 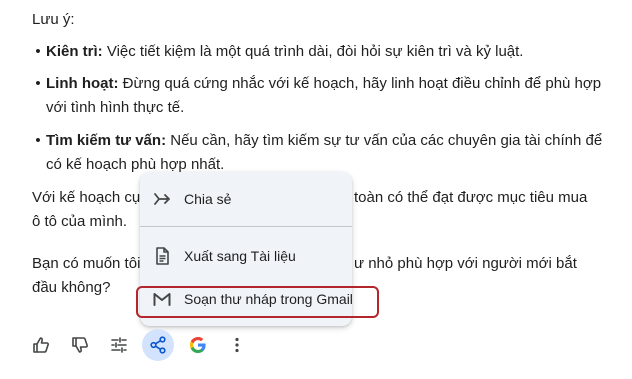 I want to click on paragraph-2-line-2: đầu không?, so click(x=71, y=287).